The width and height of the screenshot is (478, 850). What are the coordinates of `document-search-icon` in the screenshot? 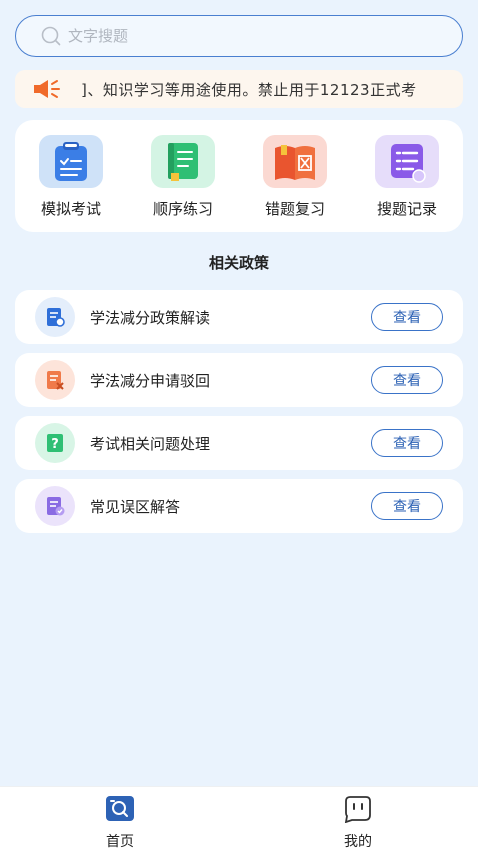 It's located at (55, 317).